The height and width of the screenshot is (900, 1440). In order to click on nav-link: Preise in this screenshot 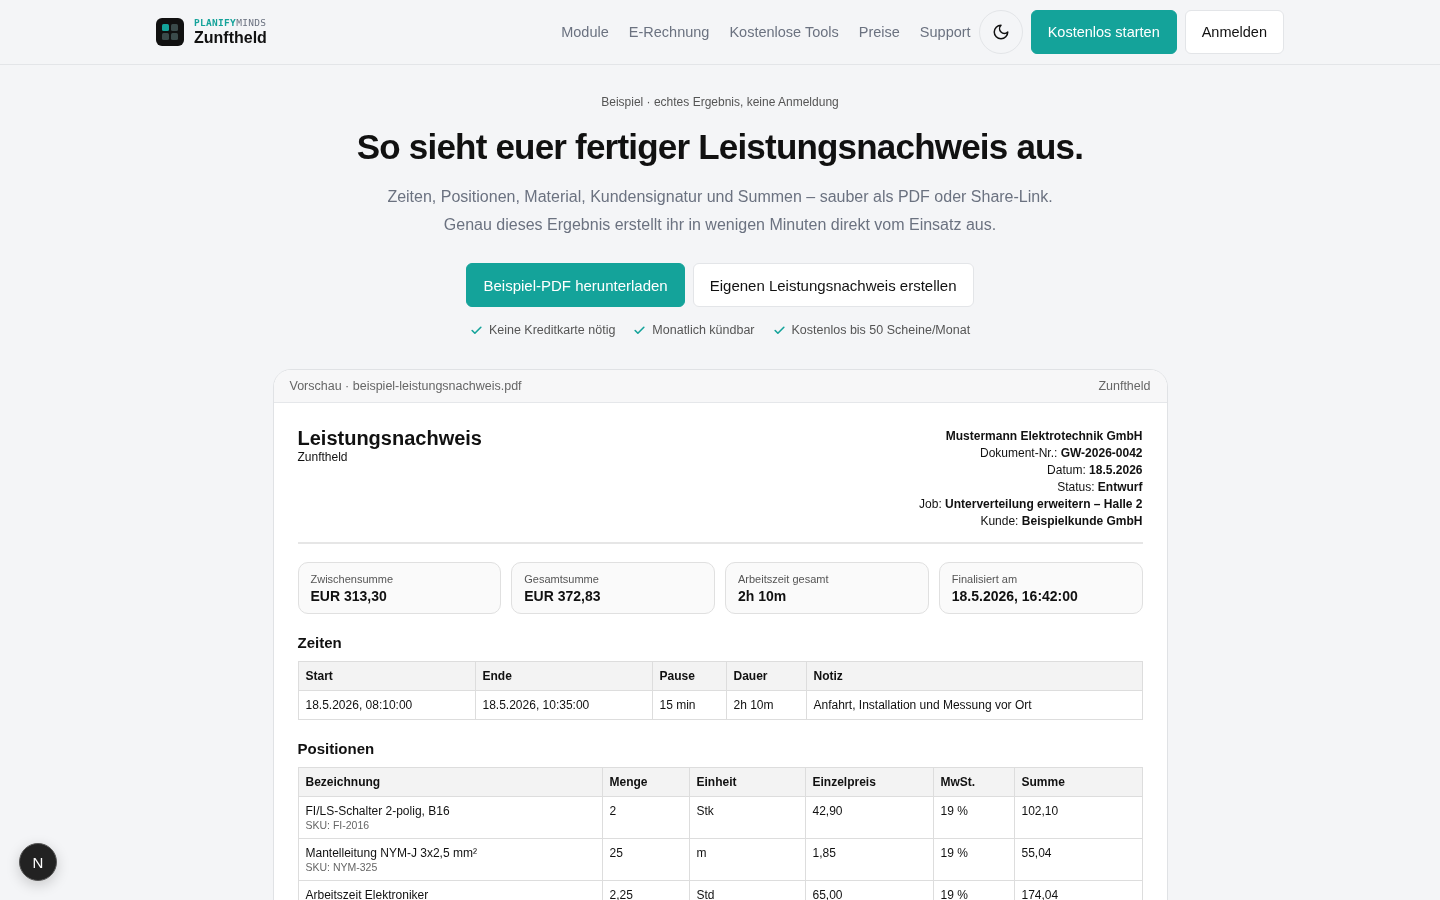, I will do `click(879, 32)`.